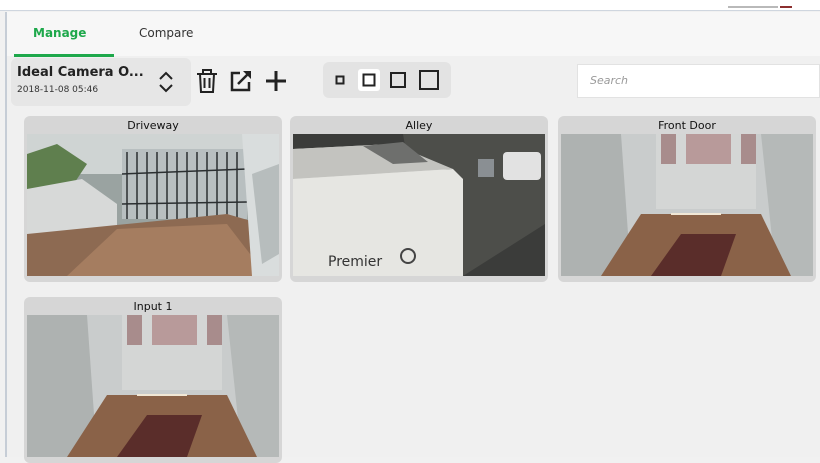 The image size is (820, 463). What do you see at coordinates (58, 90) in the screenshot?
I see `camera-timestamp: 2018-11-08 05:46` at bounding box center [58, 90].